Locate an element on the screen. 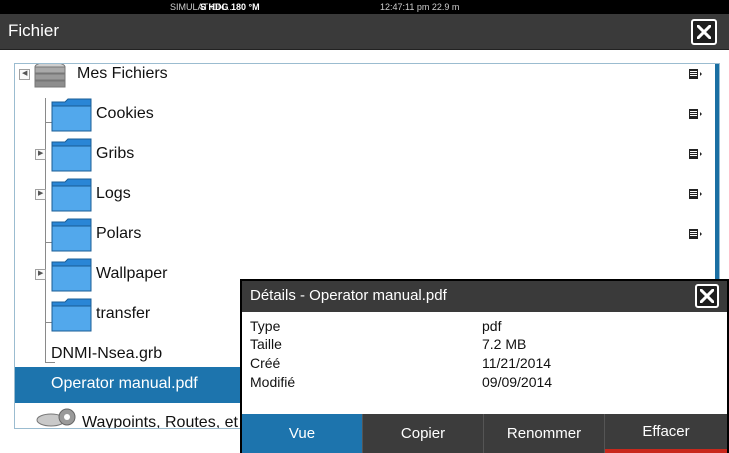 This screenshot has width=729, height=453. time-depth-readout: 12:47:11 pm 22.9 m is located at coordinates (420, 7).